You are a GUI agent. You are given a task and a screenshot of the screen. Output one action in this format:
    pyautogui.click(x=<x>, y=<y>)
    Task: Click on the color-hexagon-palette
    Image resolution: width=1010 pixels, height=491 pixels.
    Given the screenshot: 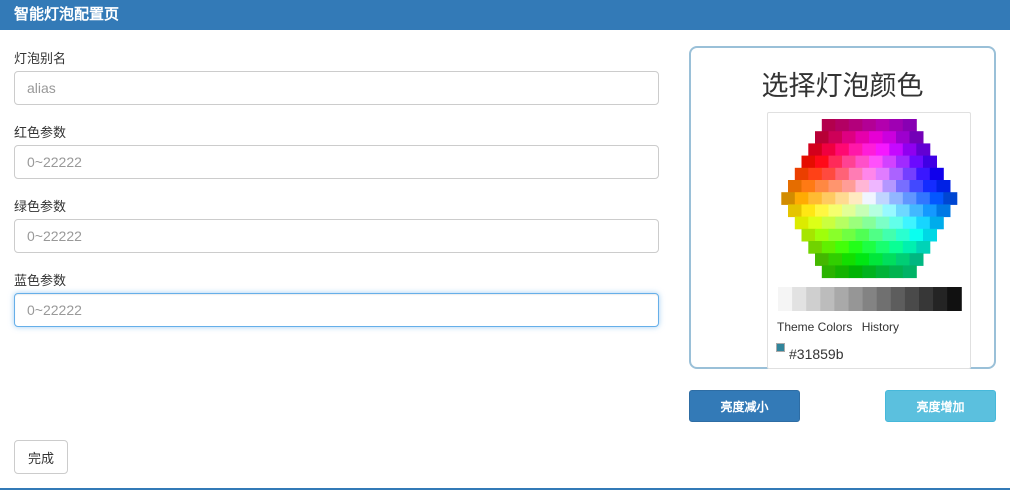 What is the action you would take?
    pyautogui.click(x=870, y=213)
    